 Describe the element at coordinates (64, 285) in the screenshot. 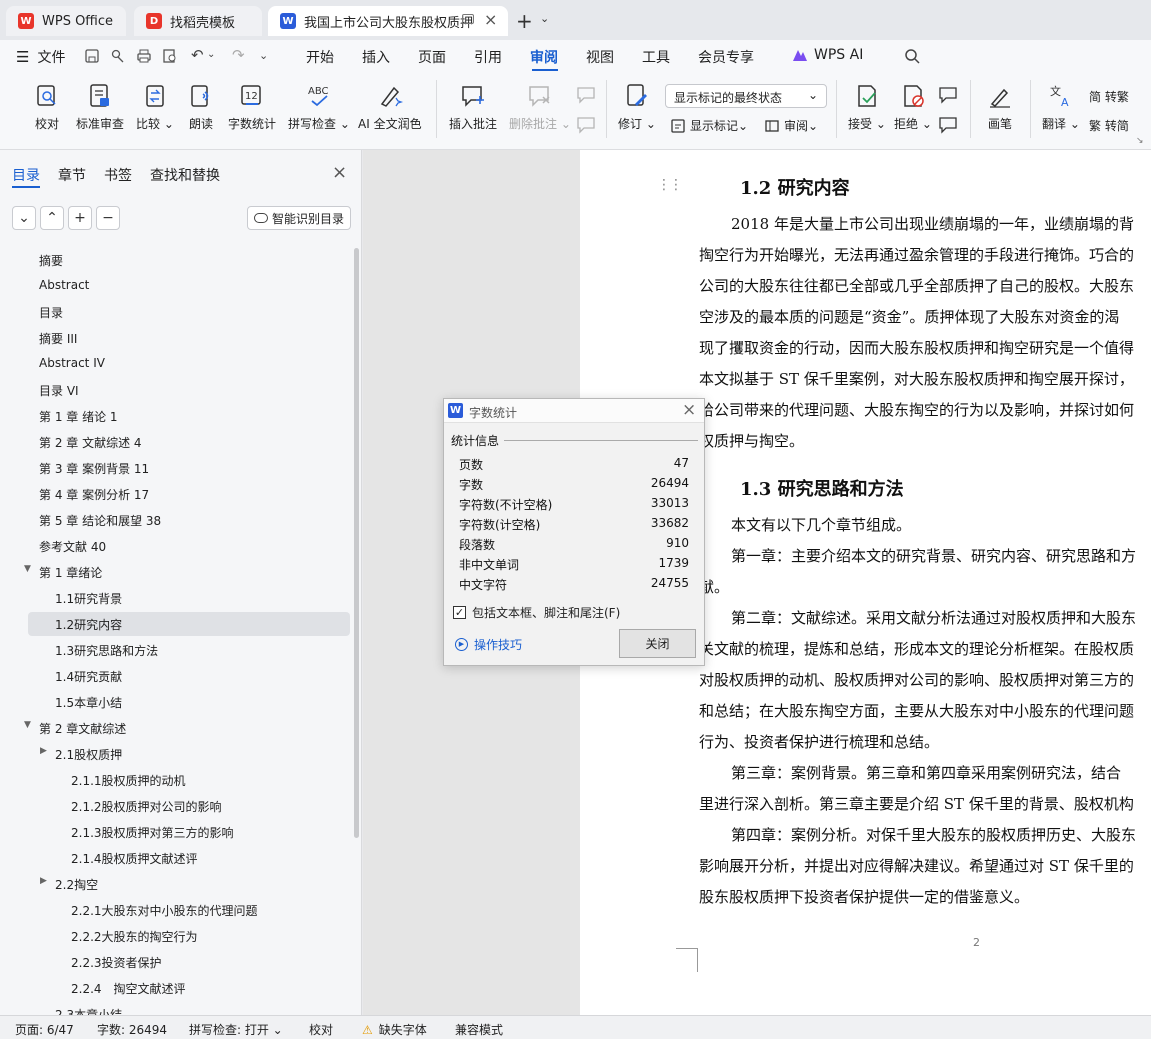

I see `toc-item: Abstract` at that location.